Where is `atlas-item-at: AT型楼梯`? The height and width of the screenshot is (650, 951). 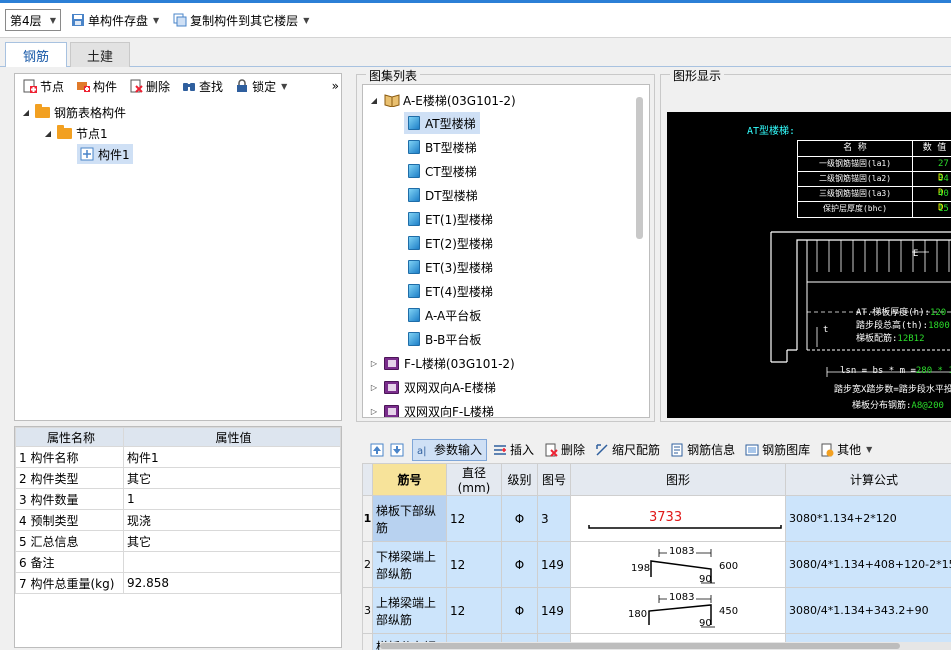 atlas-item-at: AT型楼梯 is located at coordinates (442, 123).